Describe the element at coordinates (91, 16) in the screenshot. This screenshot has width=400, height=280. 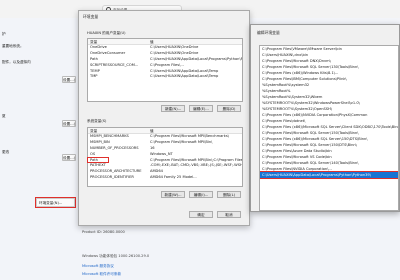
I see `env-window-title: 环境变量` at that location.